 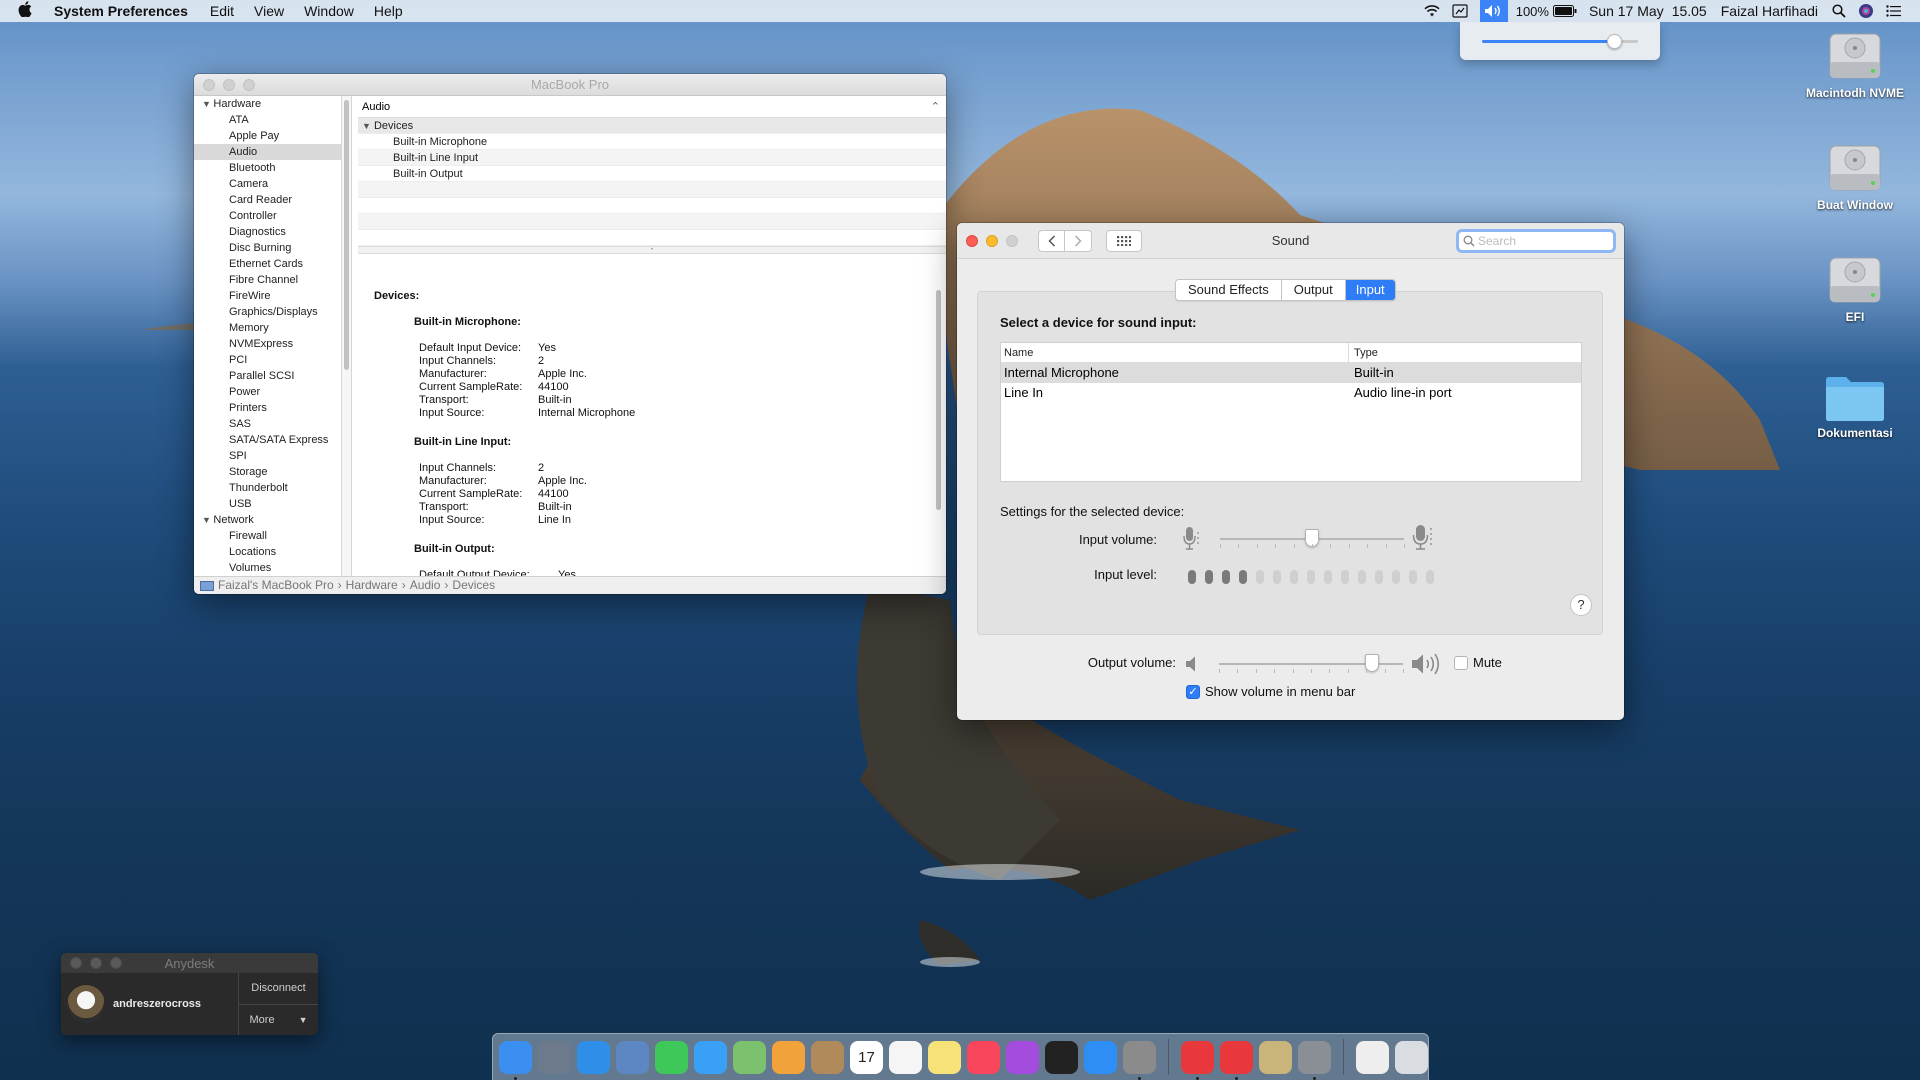 I want to click on tab-sound-effects: Sound Effects, so click(x=1229, y=290).